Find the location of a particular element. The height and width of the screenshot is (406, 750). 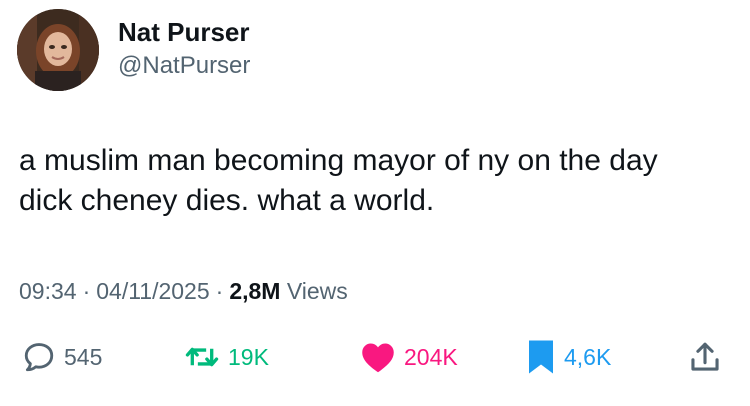

tweet-meta: 09:34 · 04/11/2025 · 2,8M Views is located at coordinates (183, 291).